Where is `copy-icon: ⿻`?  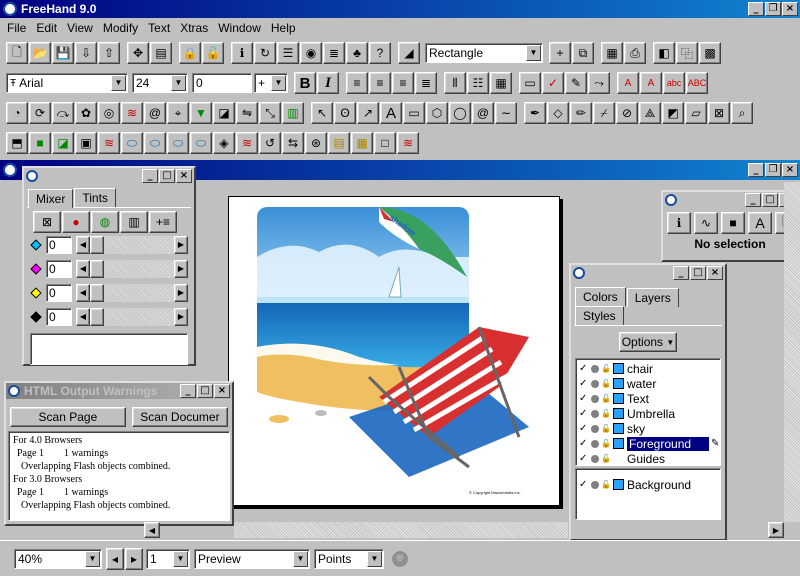
copy-icon: ⿻ is located at coordinates (687, 53).